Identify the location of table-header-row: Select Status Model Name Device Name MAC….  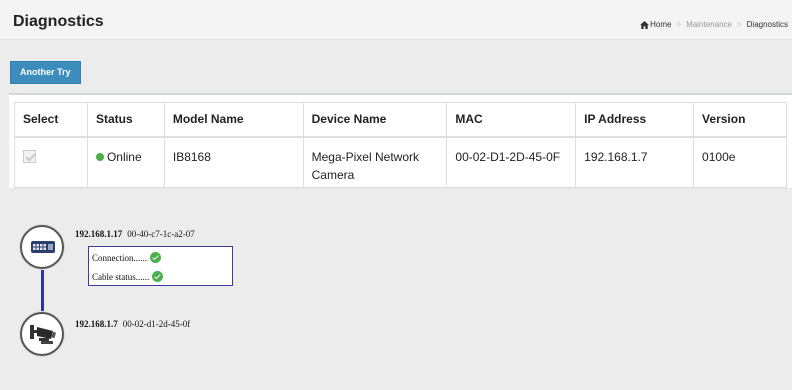
(400, 120).